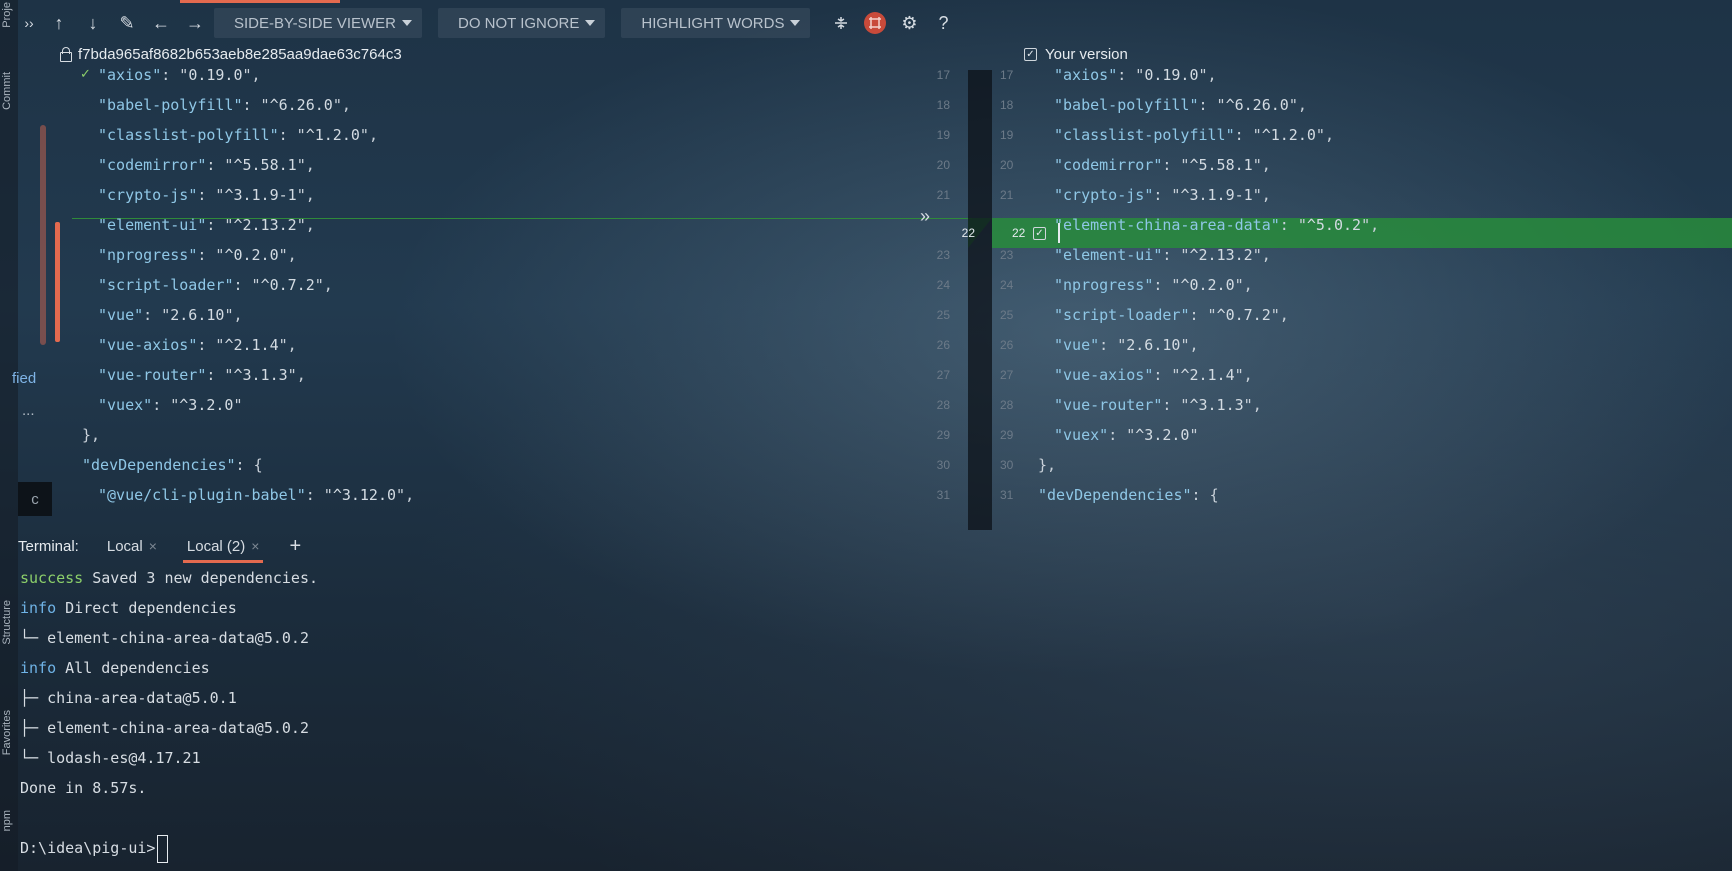  Describe the element at coordinates (980, 300) in the screenshot. I see `pane-divider` at that location.